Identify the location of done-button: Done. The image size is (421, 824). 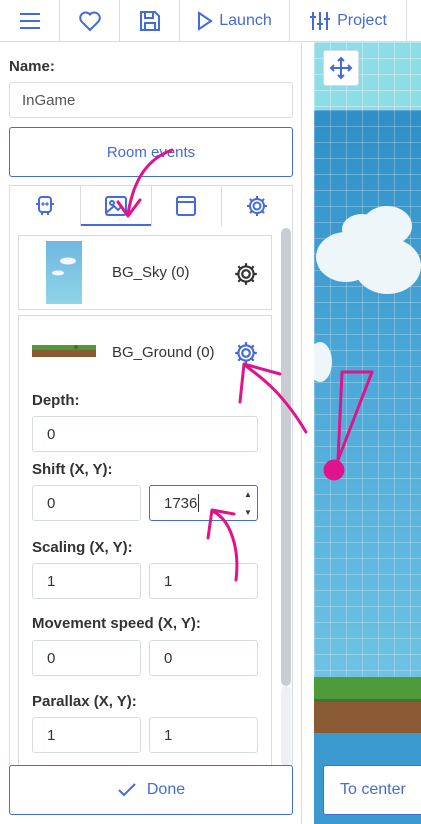
(151, 790).